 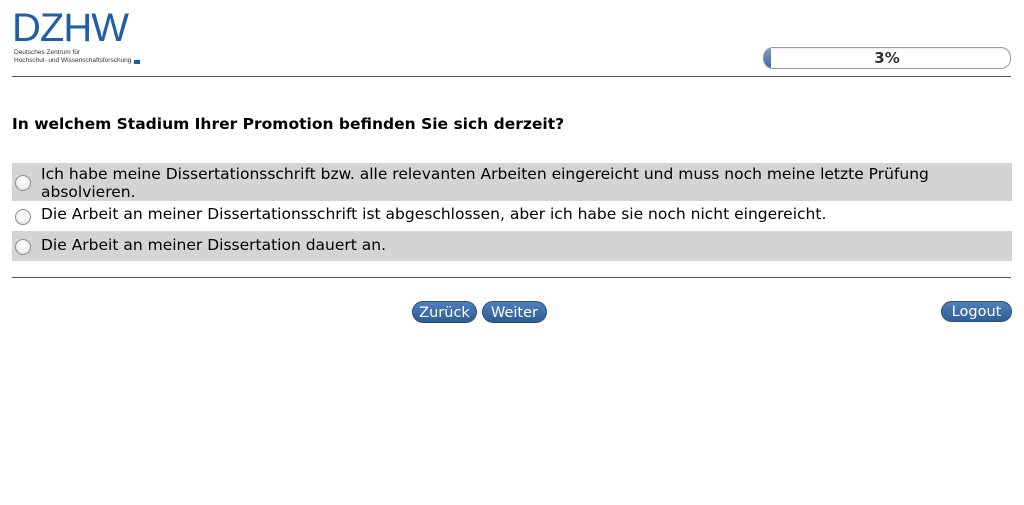 What do you see at coordinates (70, 28) in the screenshot?
I see `logo-wordmark: DZHW` at bounding box center [70, 28].